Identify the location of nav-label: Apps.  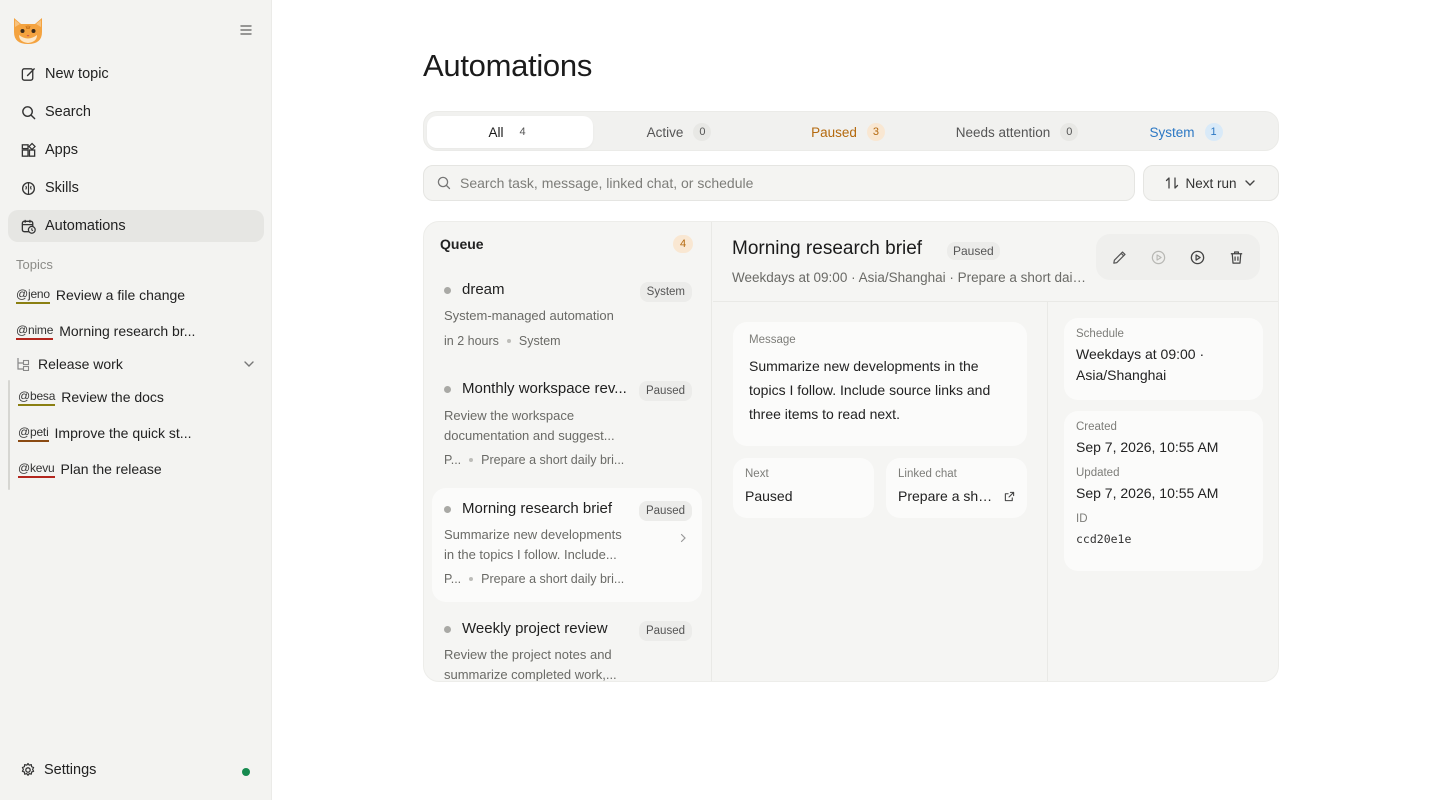
(62, 150).